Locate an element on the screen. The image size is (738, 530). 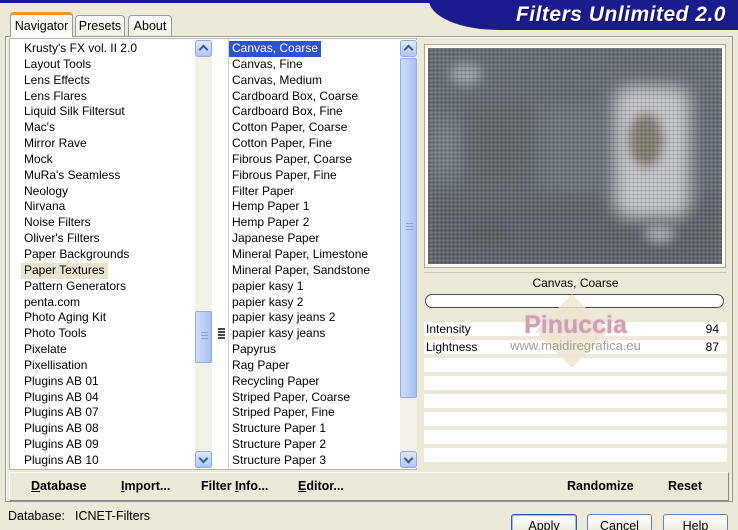
list-item: Fibrous Paper, Fine is located at coordinates (314, 176).